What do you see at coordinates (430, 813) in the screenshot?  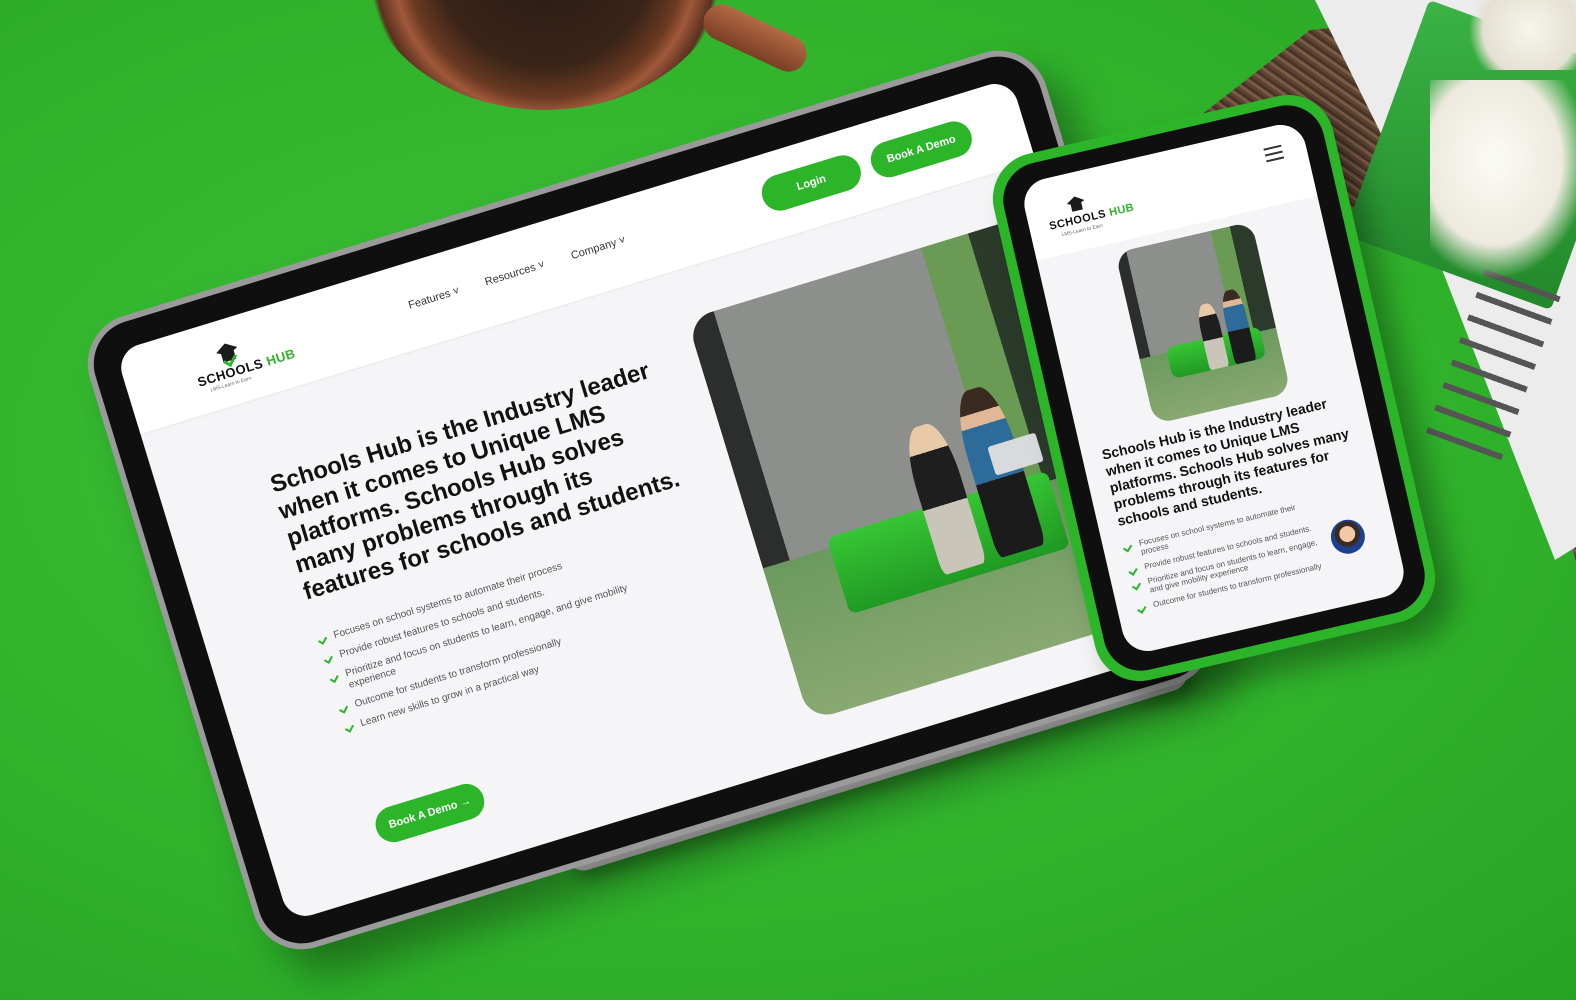 I see `book-demo-hero-button: Book A Demo →` at bounding box center [430, 813].